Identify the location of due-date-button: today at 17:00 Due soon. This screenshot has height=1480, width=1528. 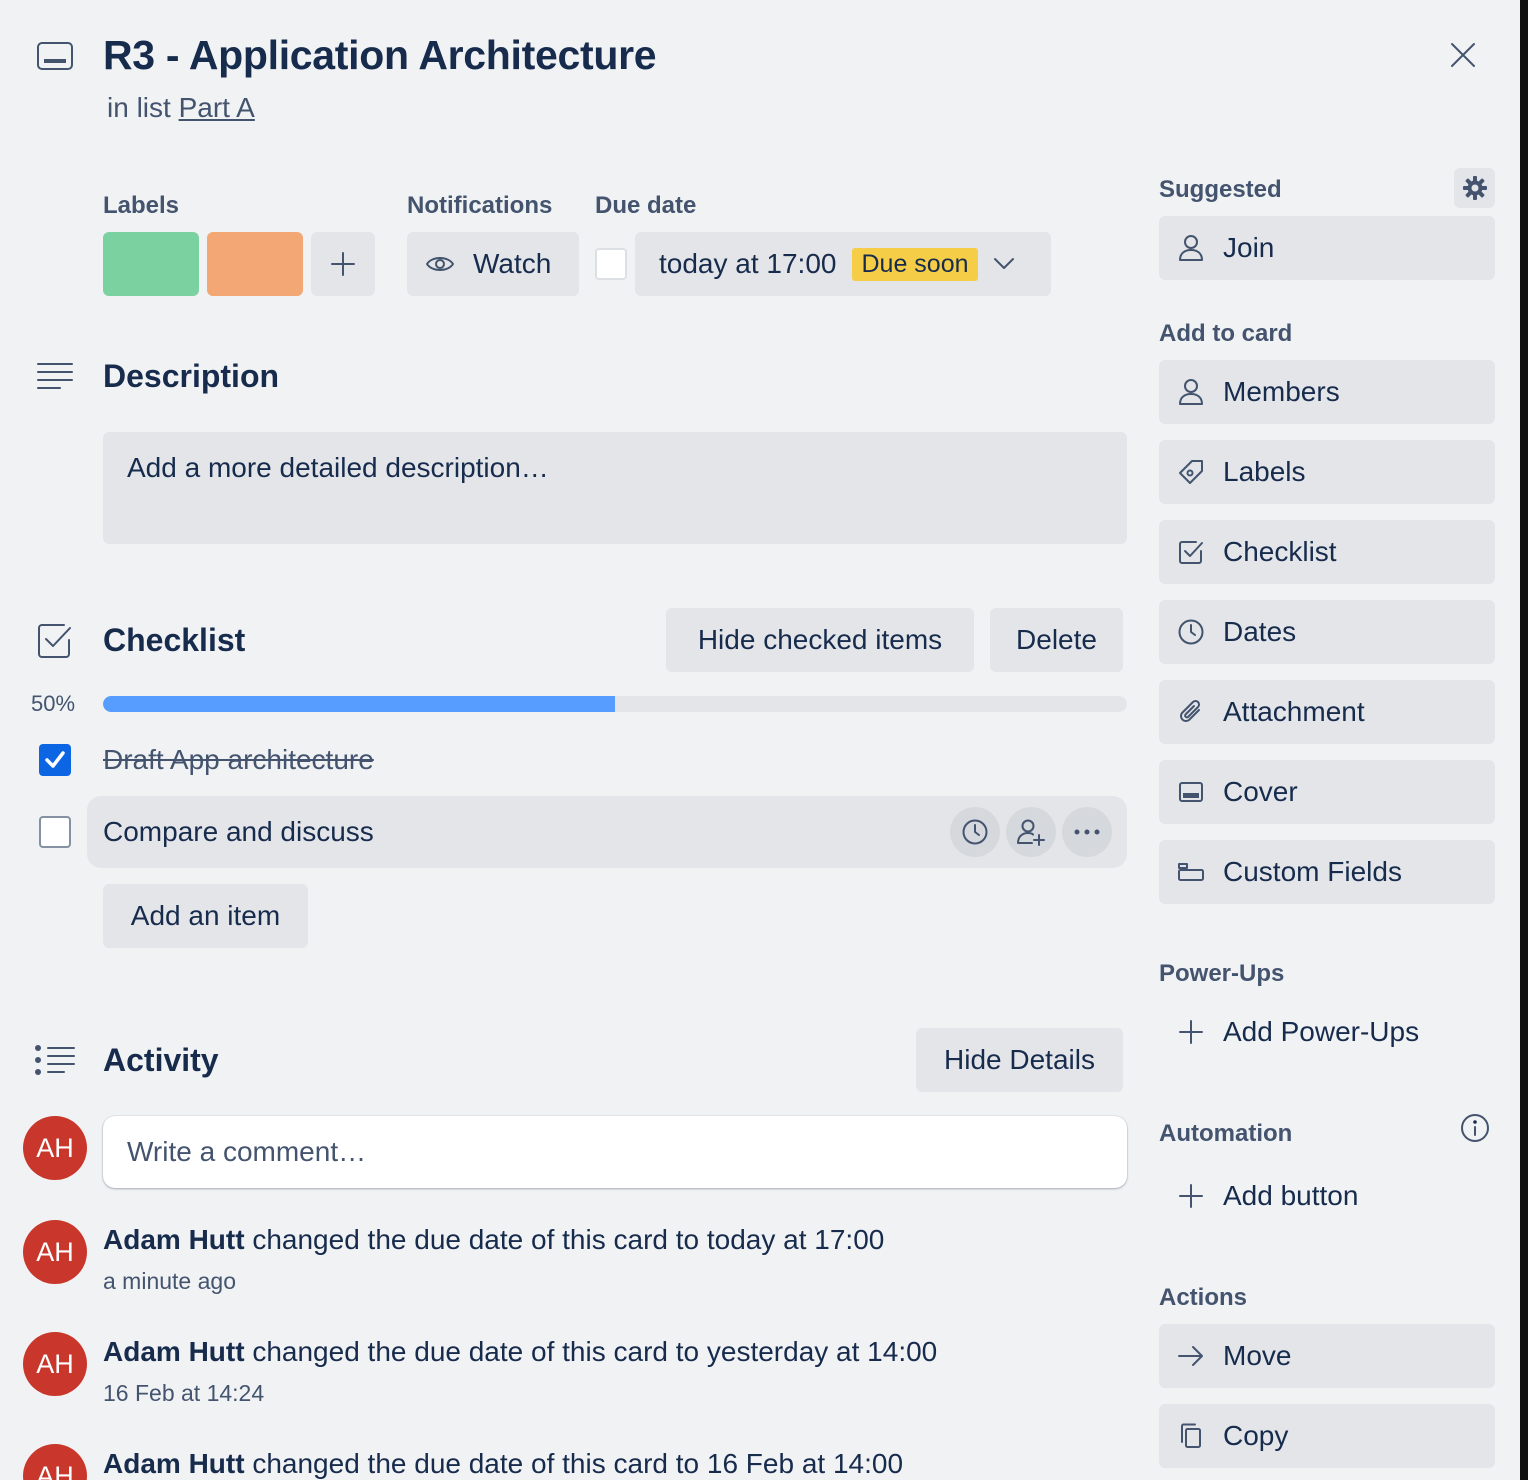
(843, 264).